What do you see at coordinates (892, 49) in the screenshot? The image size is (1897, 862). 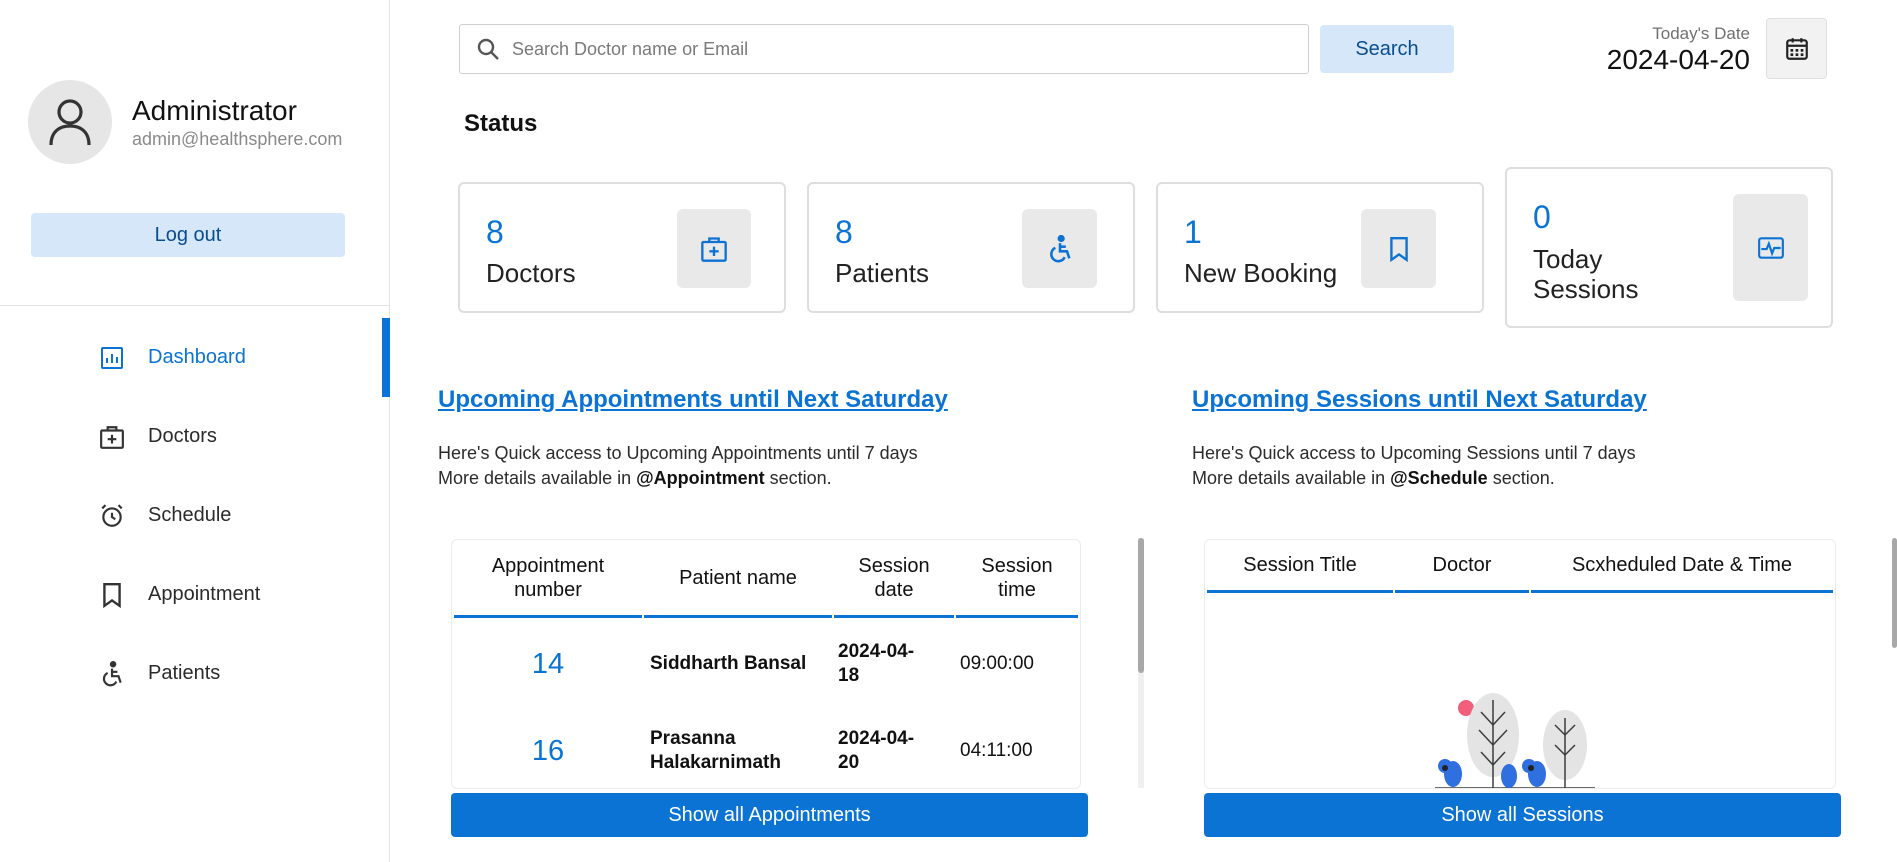 I see `search-input` at bounding box center [892, 49].